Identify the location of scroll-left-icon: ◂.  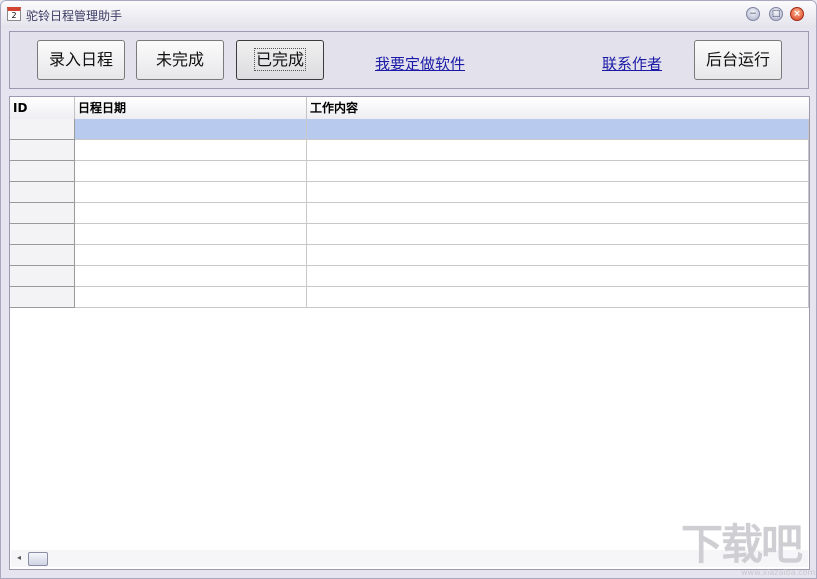
(19, 558).